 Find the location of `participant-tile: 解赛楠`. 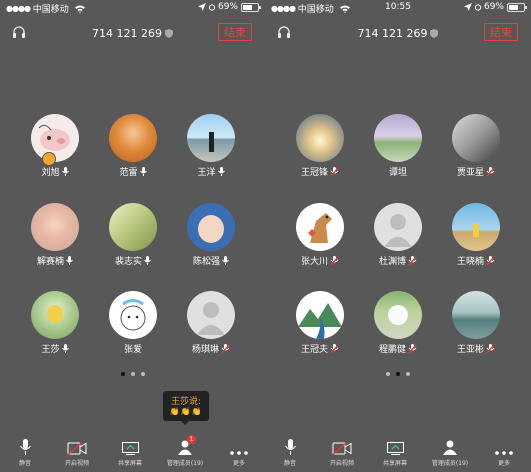

participant-tile: 解赛楠 is located at coordinates (55, 235).